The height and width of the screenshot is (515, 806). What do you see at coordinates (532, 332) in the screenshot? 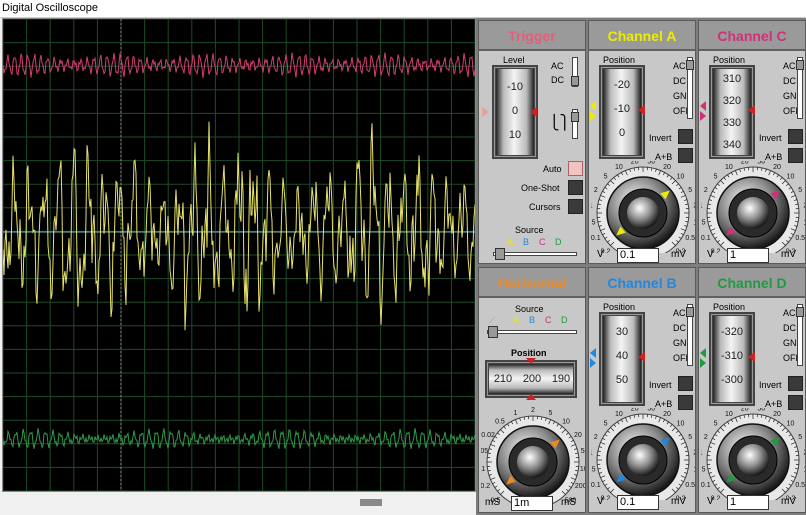
I see `hsource-slider` at bounding box center [532, 332].